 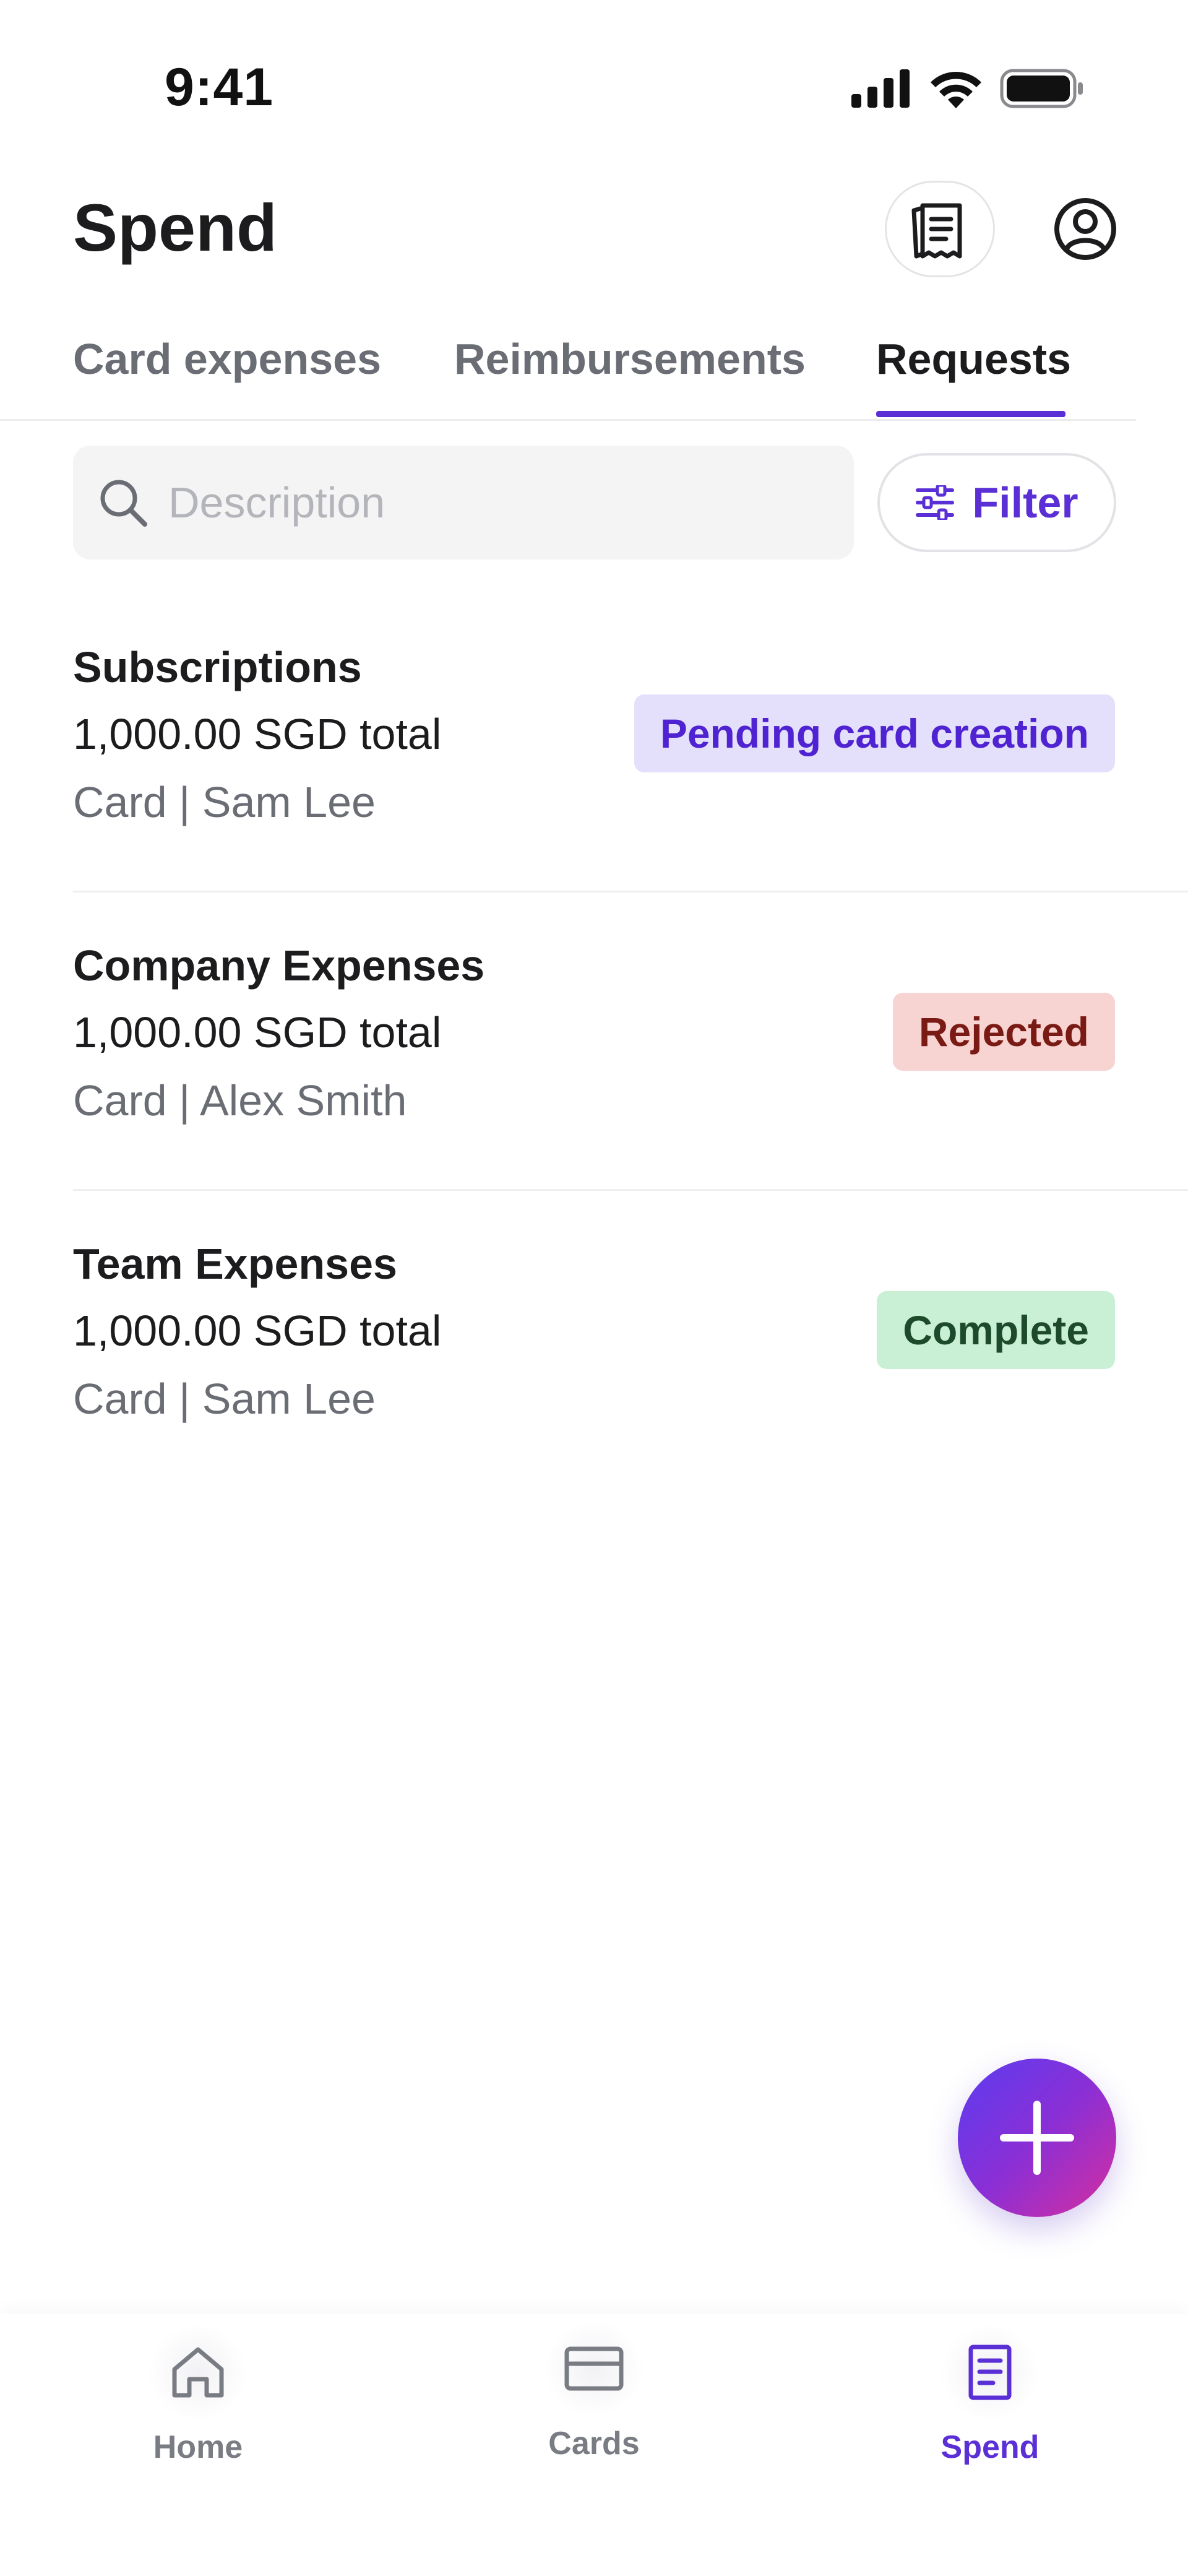 I want to click on card-icon, so click(x=594, y=2368).